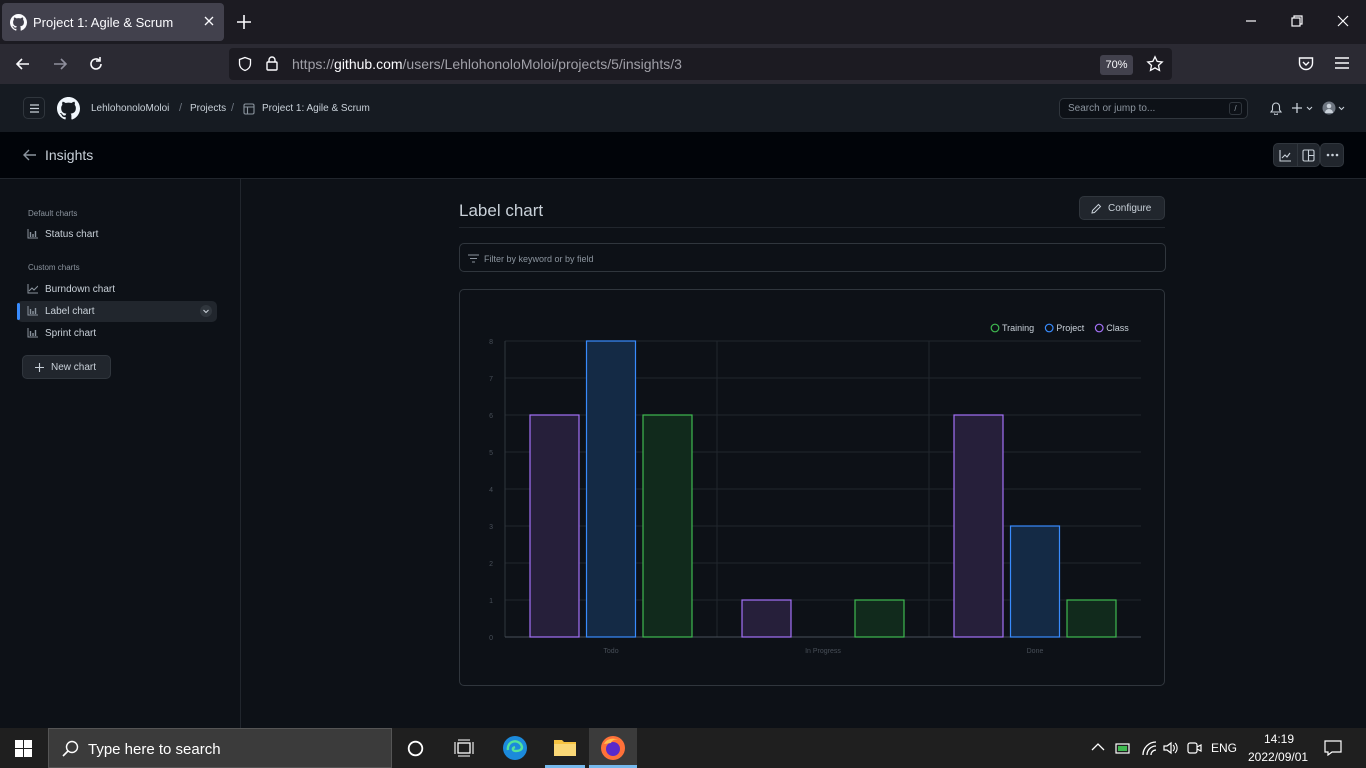 The width and height of the screenshot is (1366, 768). I want to click on sidebar-item-label: Label chart, so click(70, 311).